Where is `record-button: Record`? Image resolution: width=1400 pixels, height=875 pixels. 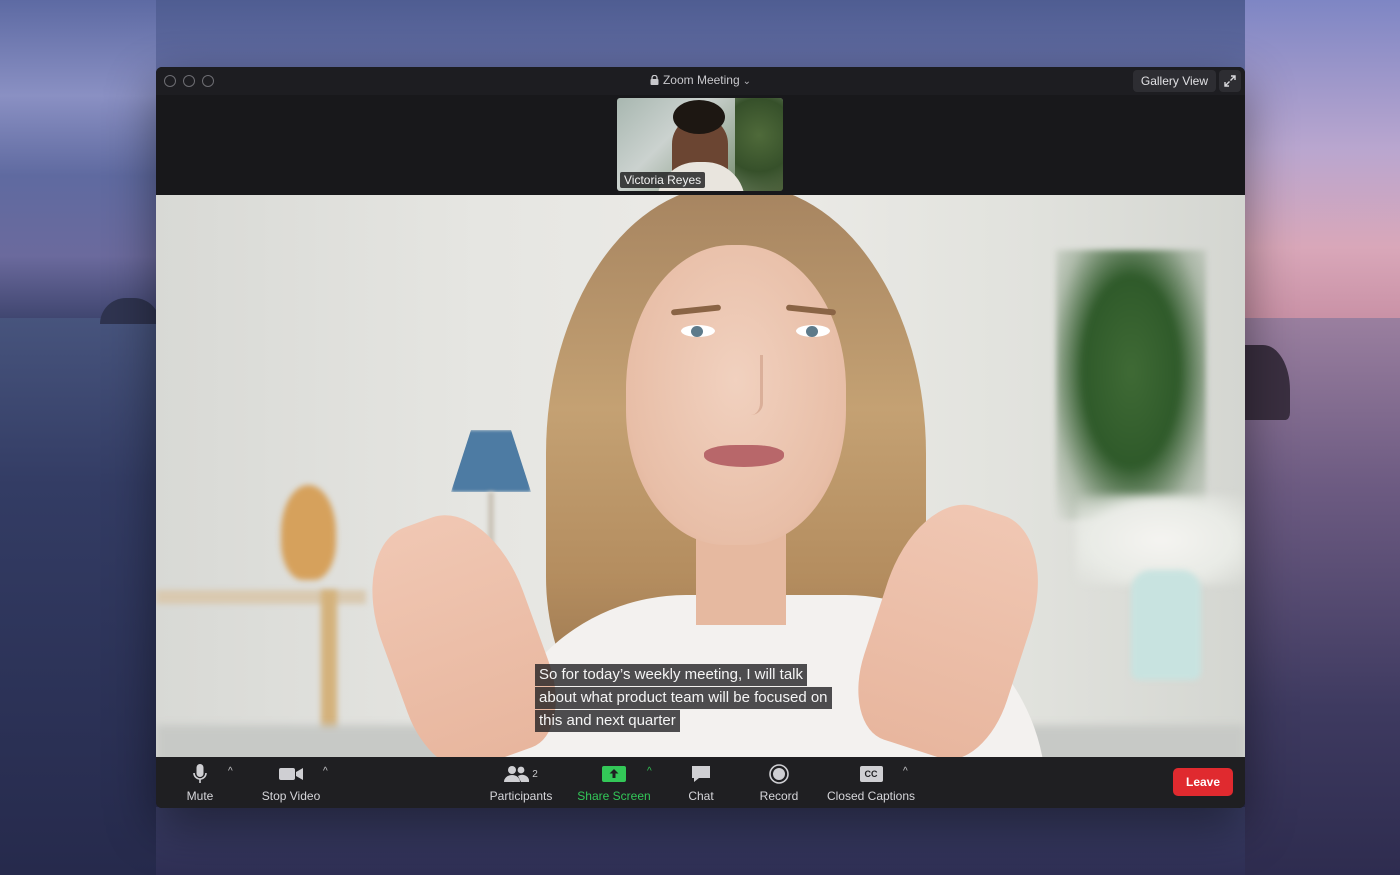
record-button: Record is located at coordinates (779, 783).